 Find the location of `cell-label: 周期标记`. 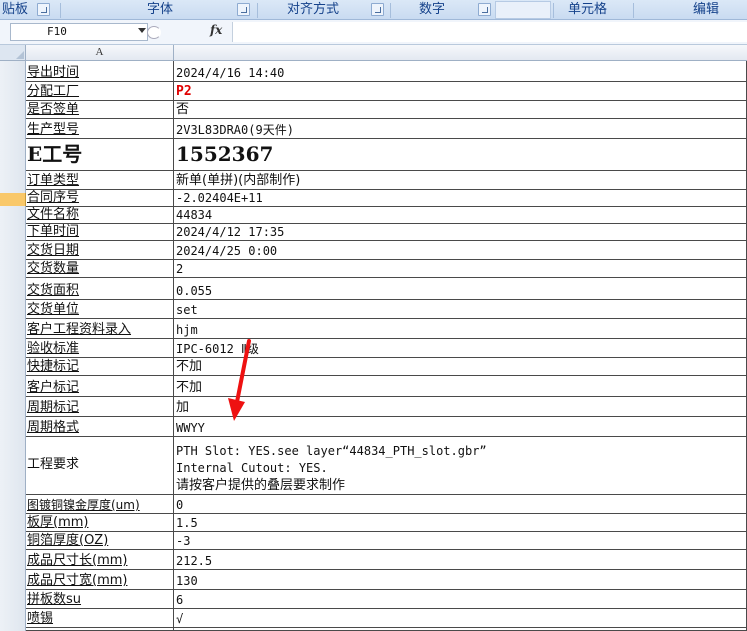

cell-label: 周期标记 is located at coordinates (100, 407).